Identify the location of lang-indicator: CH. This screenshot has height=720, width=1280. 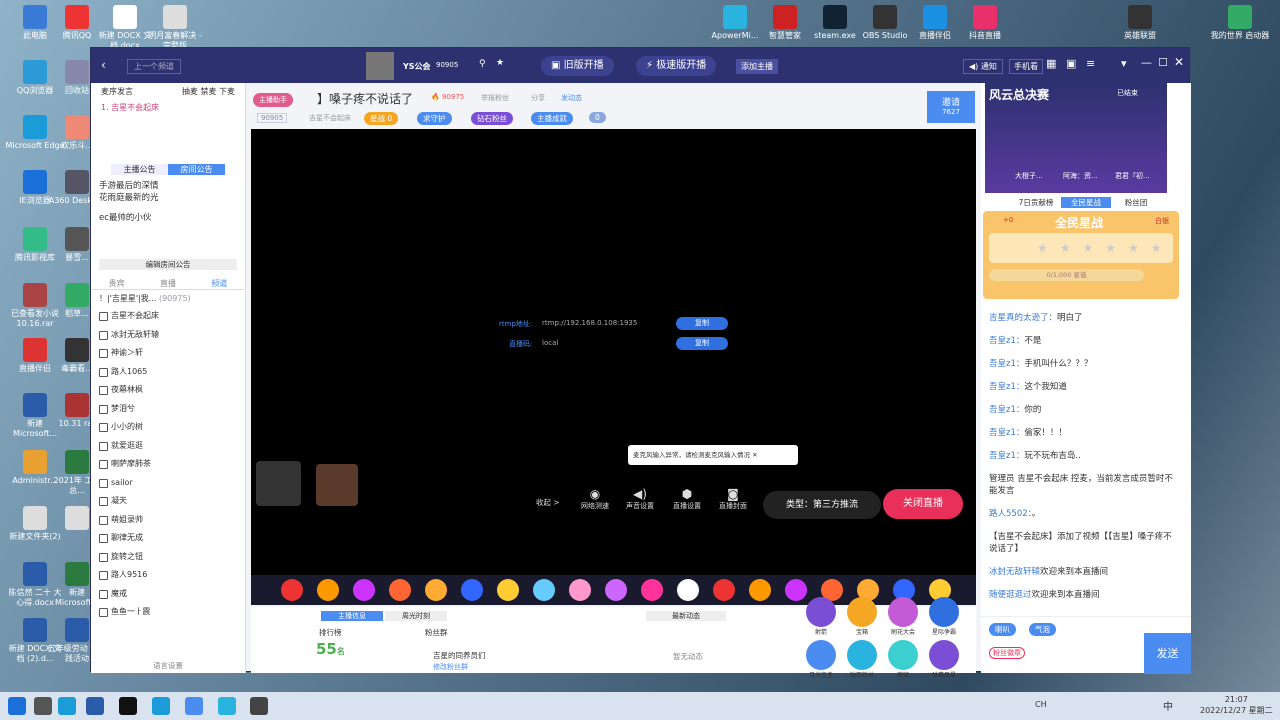
(1041, 704).